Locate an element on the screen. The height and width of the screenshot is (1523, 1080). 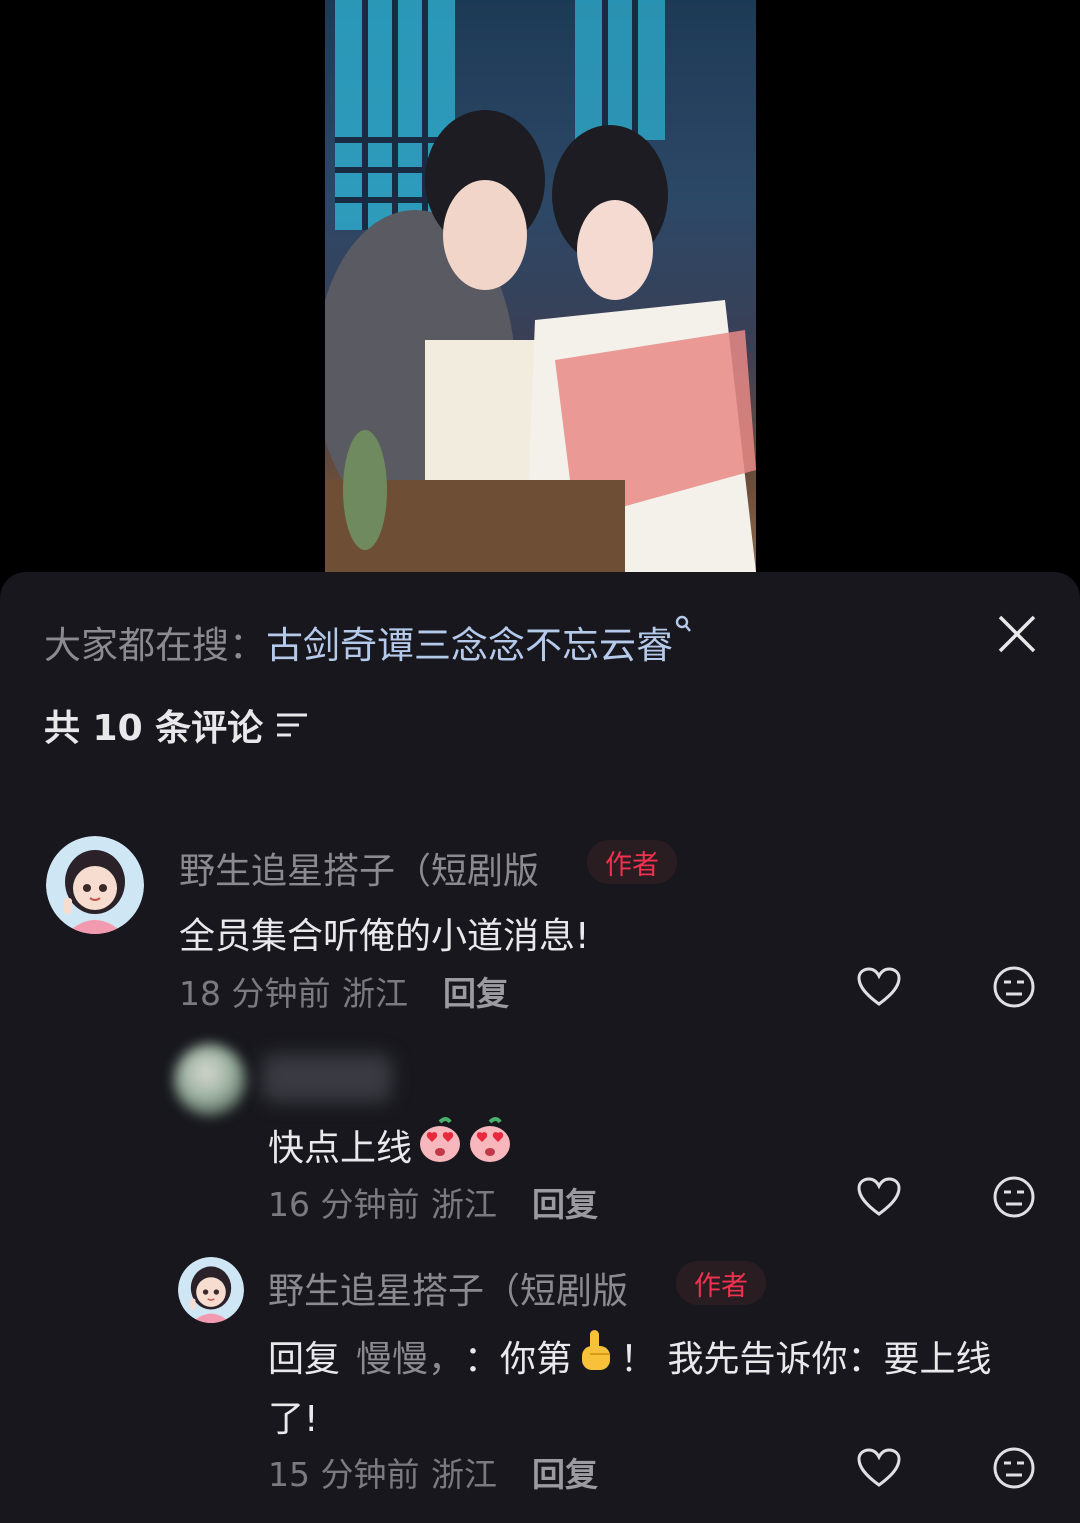
reply-text-content: 快点上线 is located at coordinates (340, 1148).